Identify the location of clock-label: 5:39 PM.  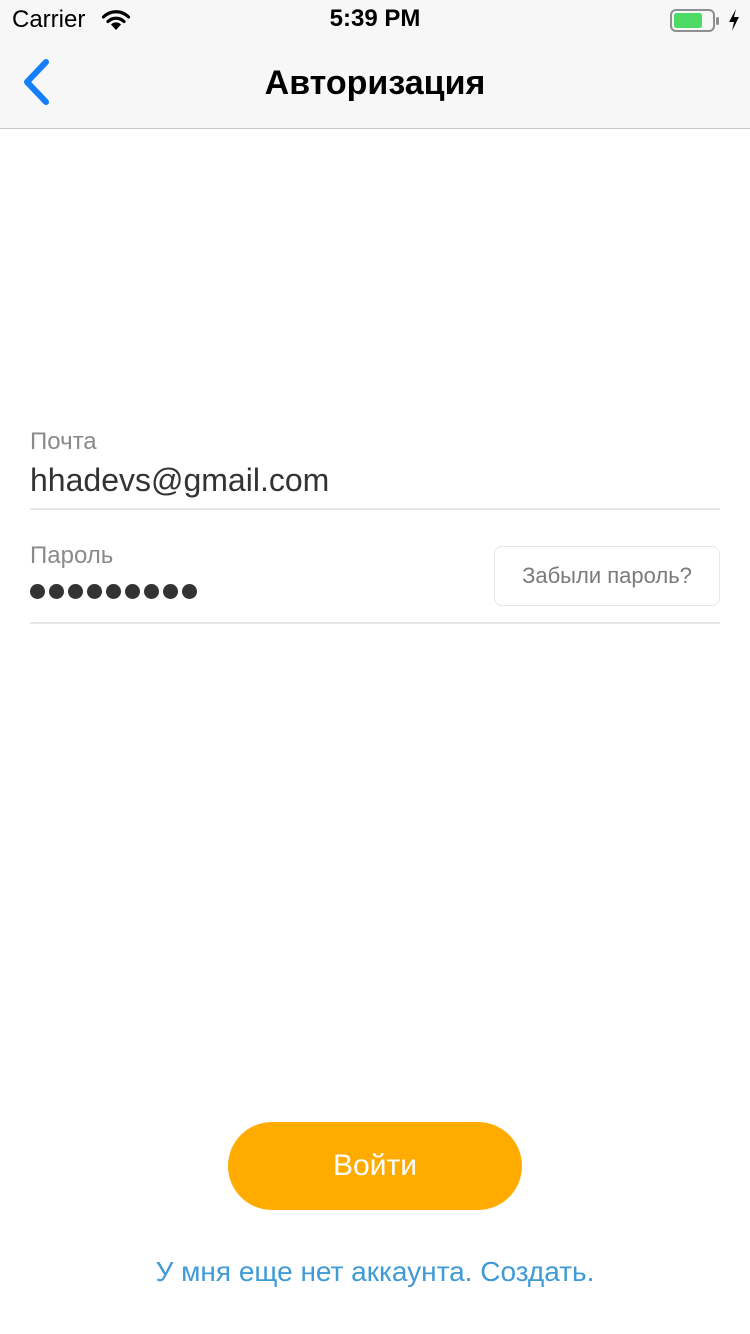
(375, 18).